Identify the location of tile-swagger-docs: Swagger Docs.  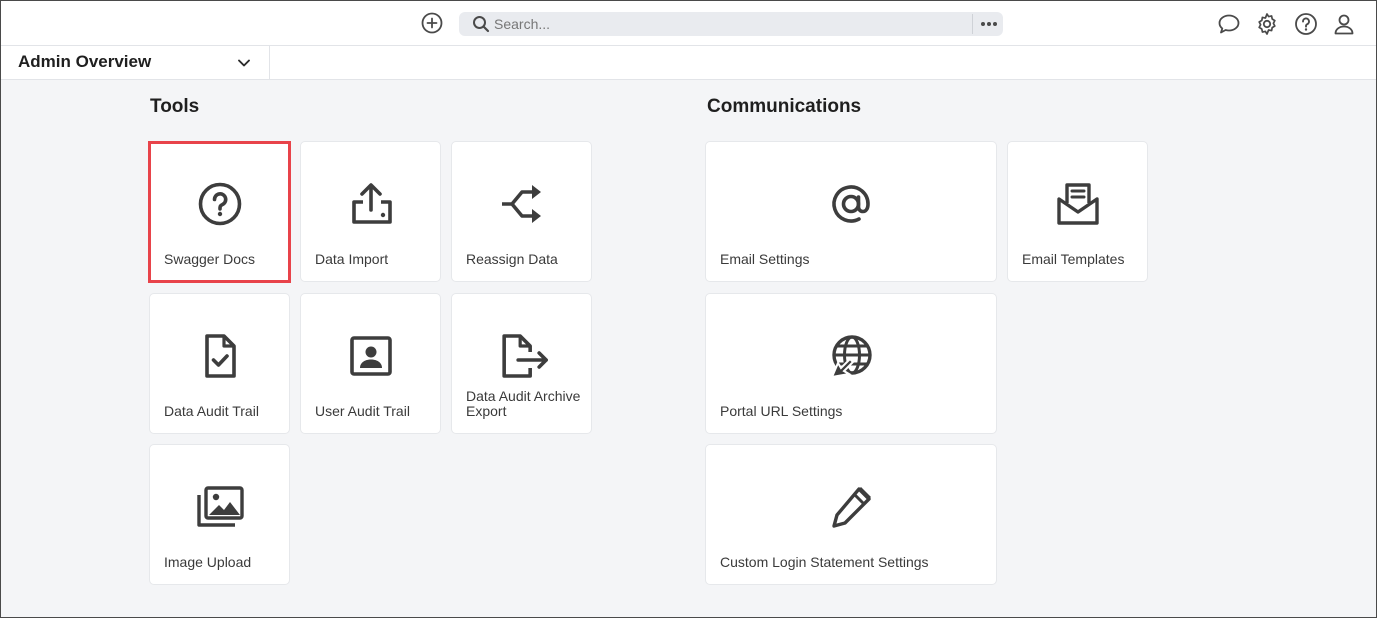
(219, 211).